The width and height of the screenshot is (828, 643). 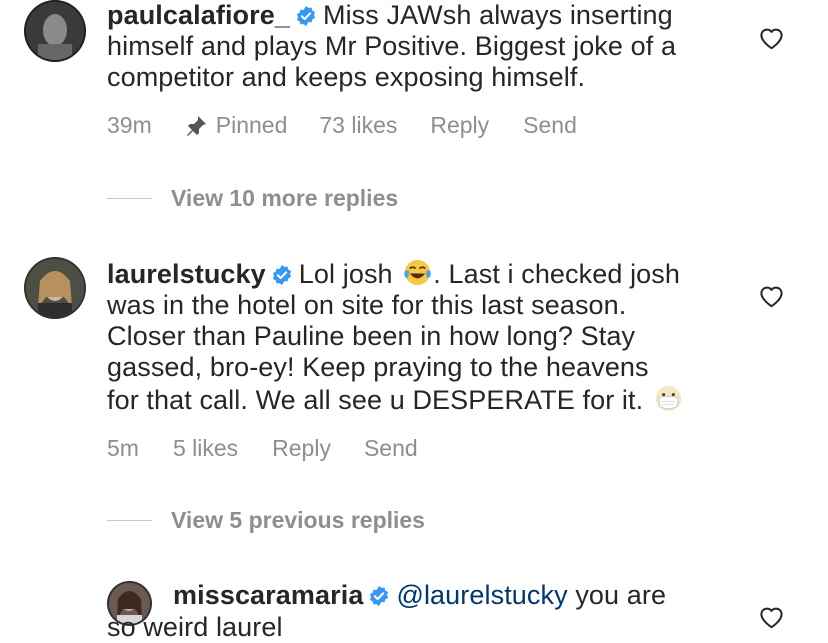 I want to click on comment-time: 5m, so click(x=123, y=448).